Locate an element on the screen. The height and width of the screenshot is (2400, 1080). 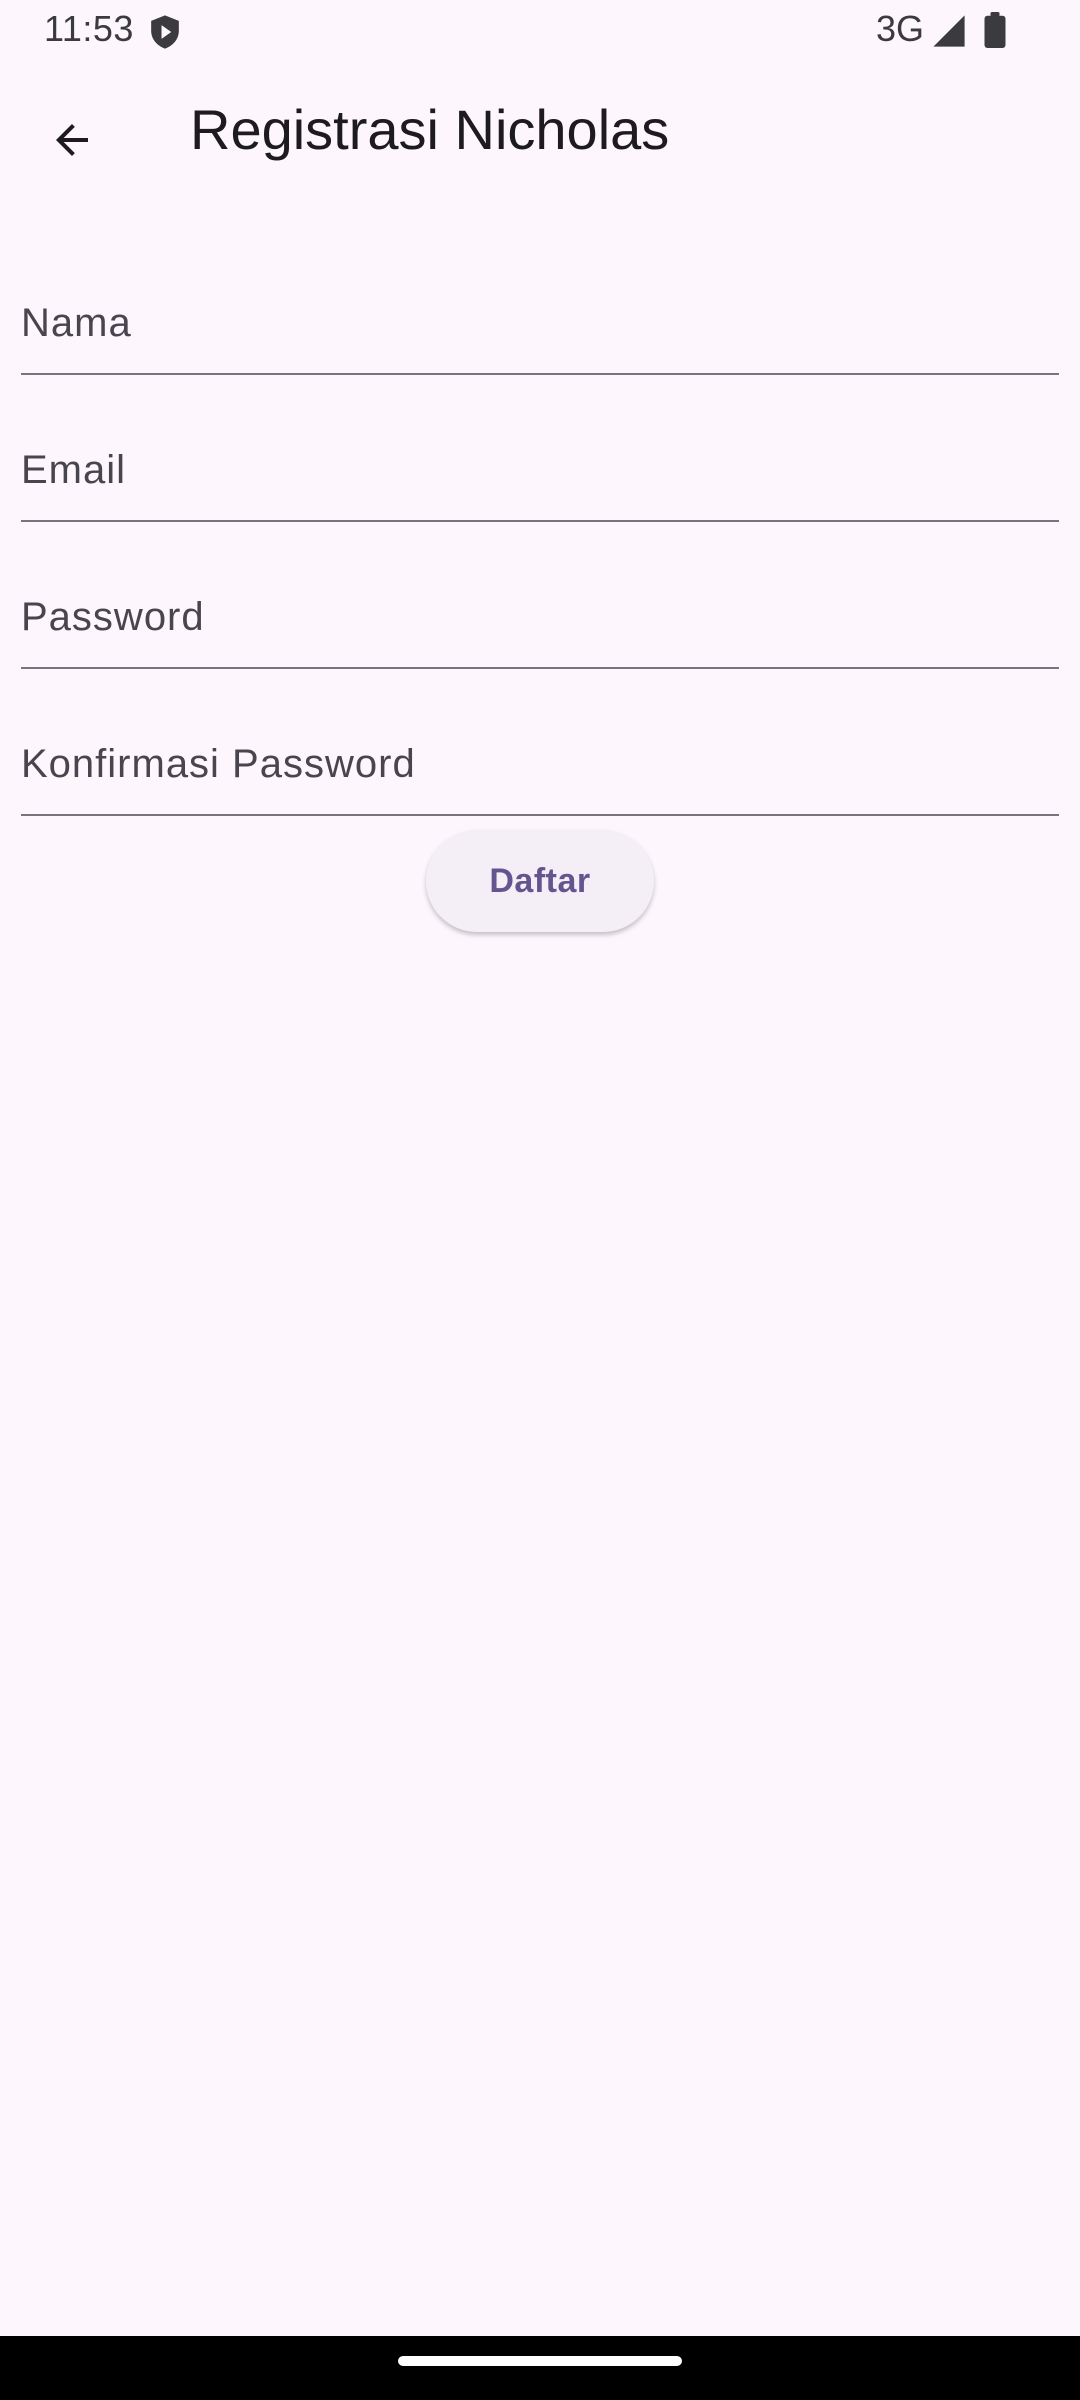
app-bar: Registrasi Nicholas is located at coordinates (540, 136).